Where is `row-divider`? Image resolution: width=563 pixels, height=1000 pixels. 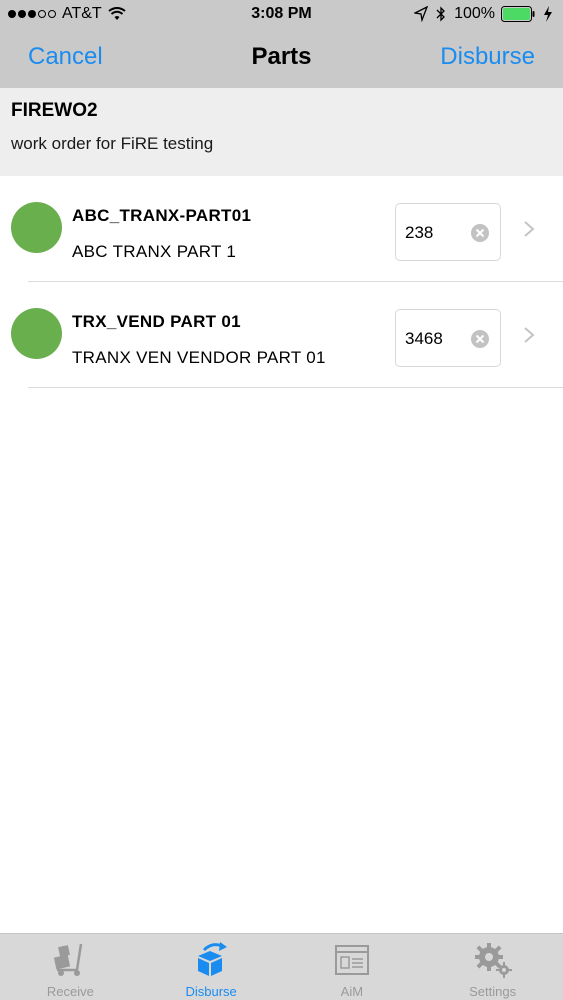
row-divider is located at coordinates (295, 387).